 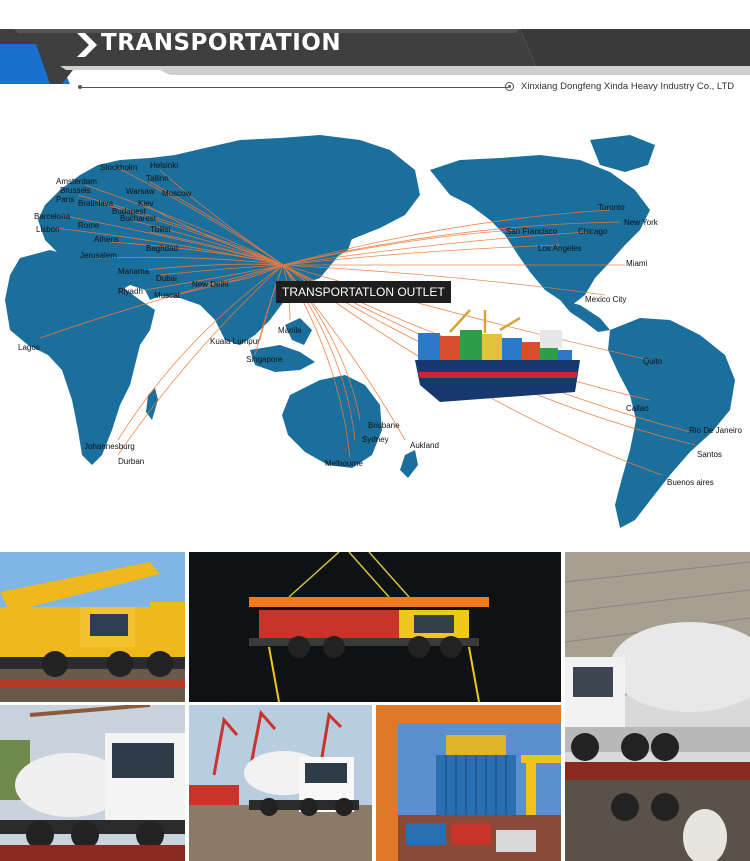 What do you see at coordinates (560, 248) in the screenshot?
I see `city-label: Los Angeles` at bounding box center [560, 248].